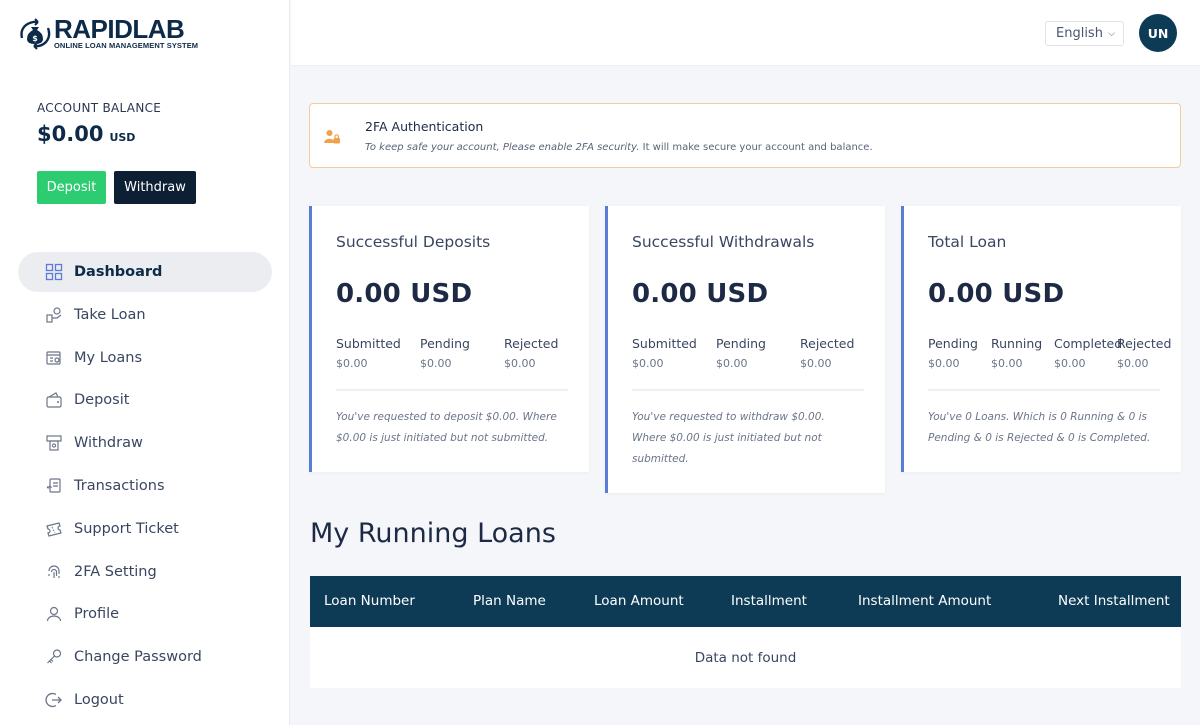 This screenshot has width=1200, height=725. I want to click on brand-tagline: ONLINE LOAN MANAGEMENT SYSTEM, so click(126, 45).